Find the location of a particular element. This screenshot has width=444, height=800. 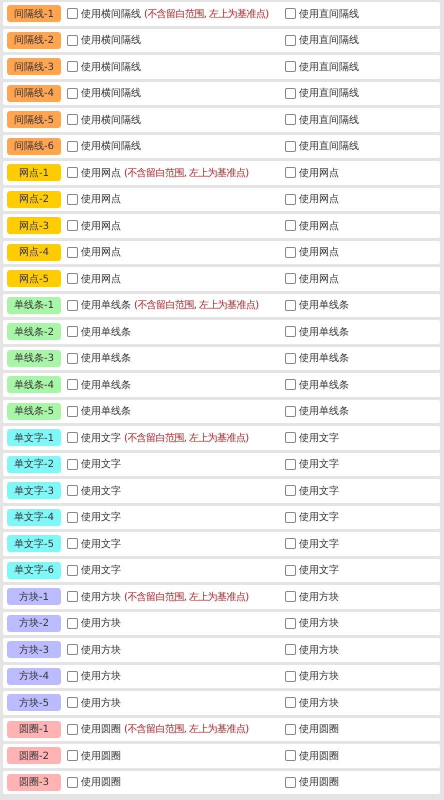

category-tag: 网点-3 is located at coordinates (34, 225).